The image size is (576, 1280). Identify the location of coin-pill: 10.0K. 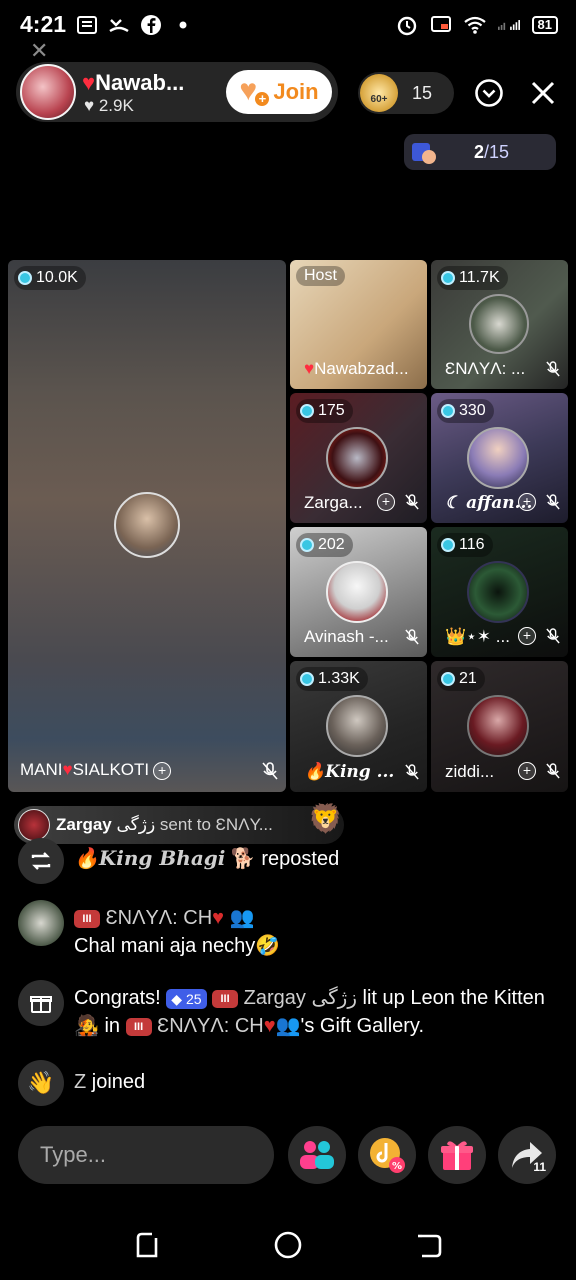
(50, 278).